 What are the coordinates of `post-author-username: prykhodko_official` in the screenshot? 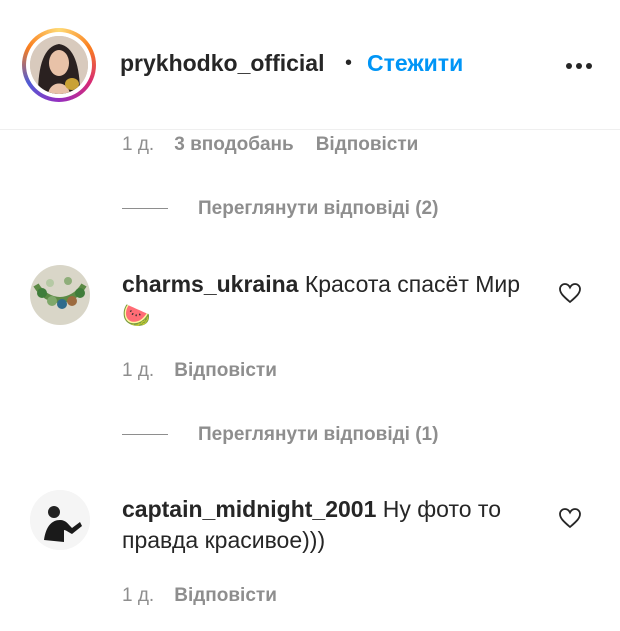 It's located at (222, 63).